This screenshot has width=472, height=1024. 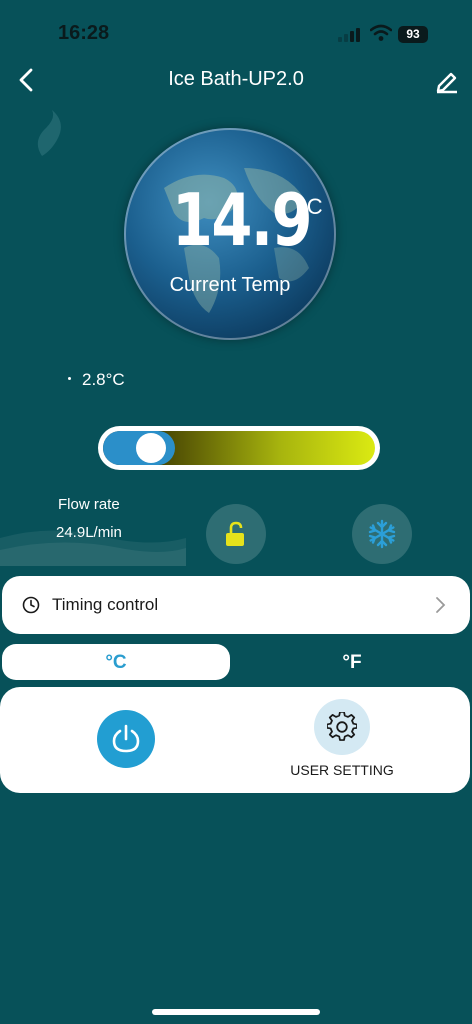 I want to click on snowflake-icon, so click(x=382, y=534).